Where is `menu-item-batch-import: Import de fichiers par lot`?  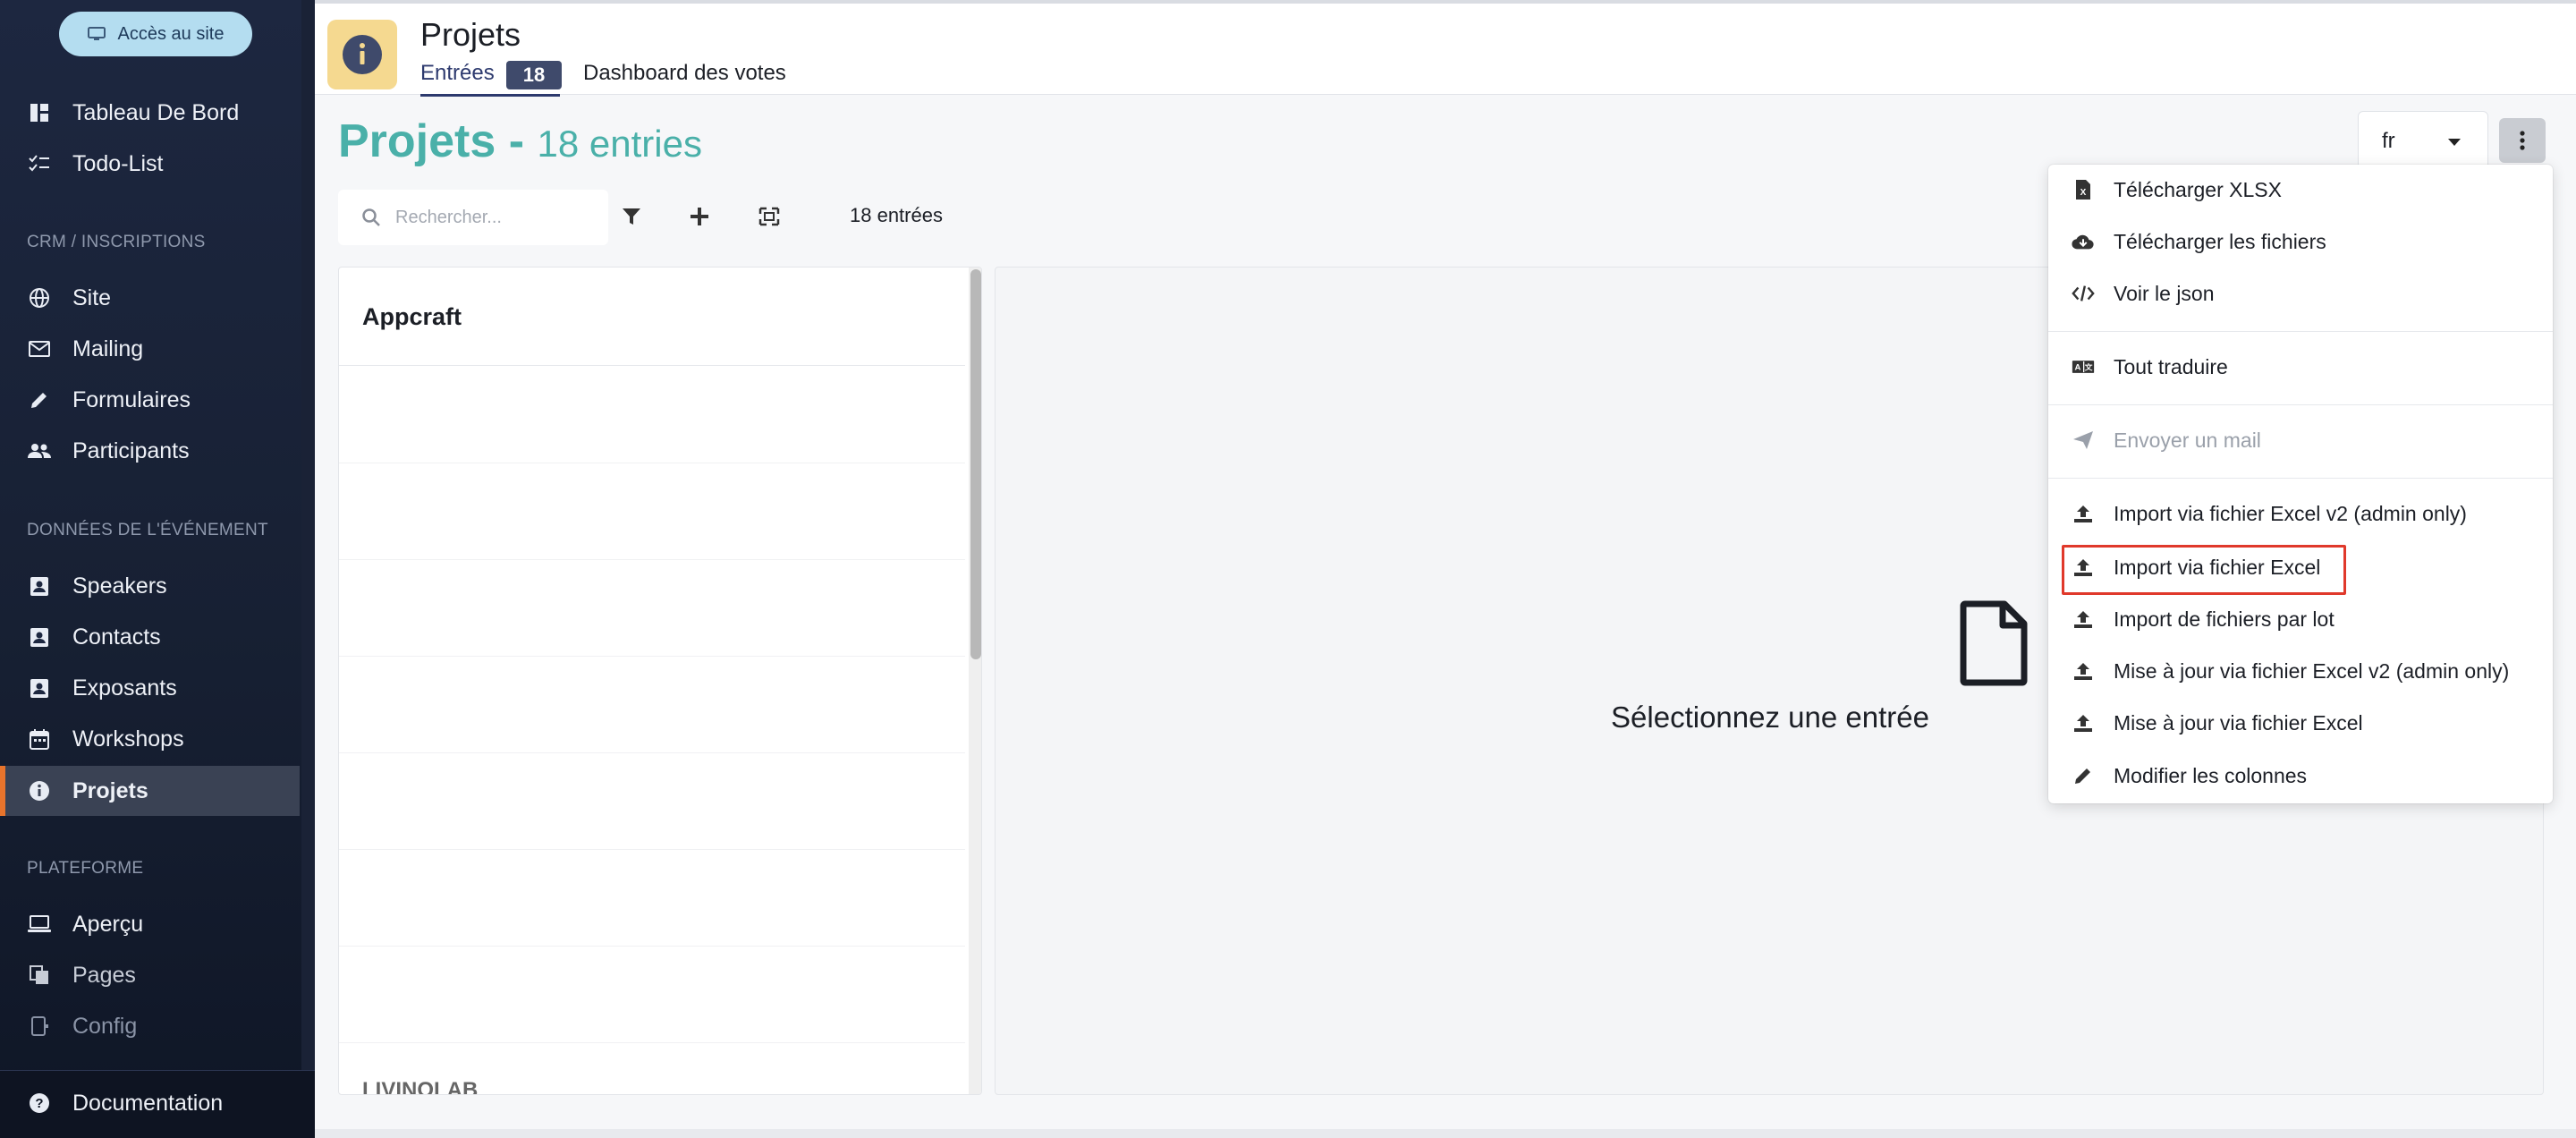 menu-item-batch-import: Import de fichiers par lot is located at coordinates (2300, 619).